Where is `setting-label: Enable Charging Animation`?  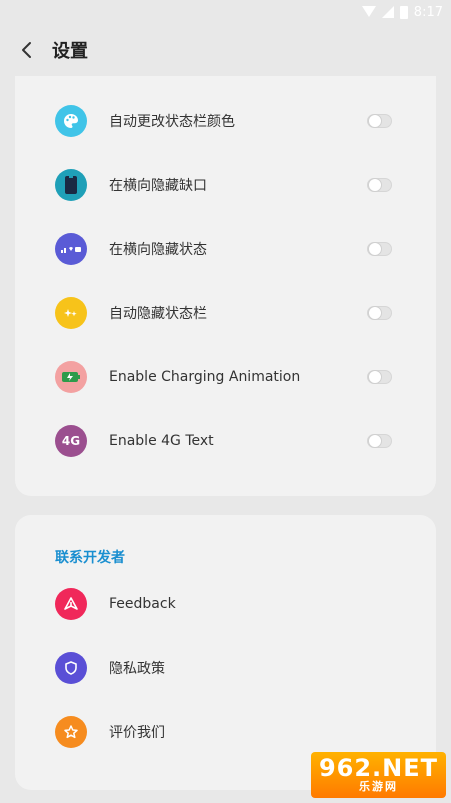
setting-label: Enable Charging Animation is located at coordinates (205, 377).